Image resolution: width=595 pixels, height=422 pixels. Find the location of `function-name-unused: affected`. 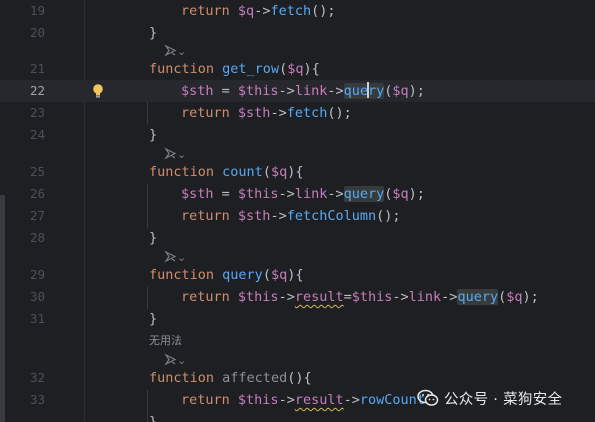

function-name-unused: affected is located at coordinates (255, 378).